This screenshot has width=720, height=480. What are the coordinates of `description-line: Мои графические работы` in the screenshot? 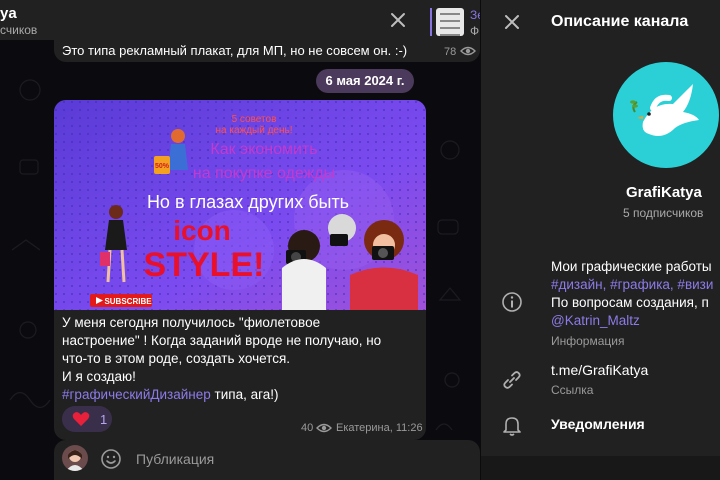 It's located at (631, 266).